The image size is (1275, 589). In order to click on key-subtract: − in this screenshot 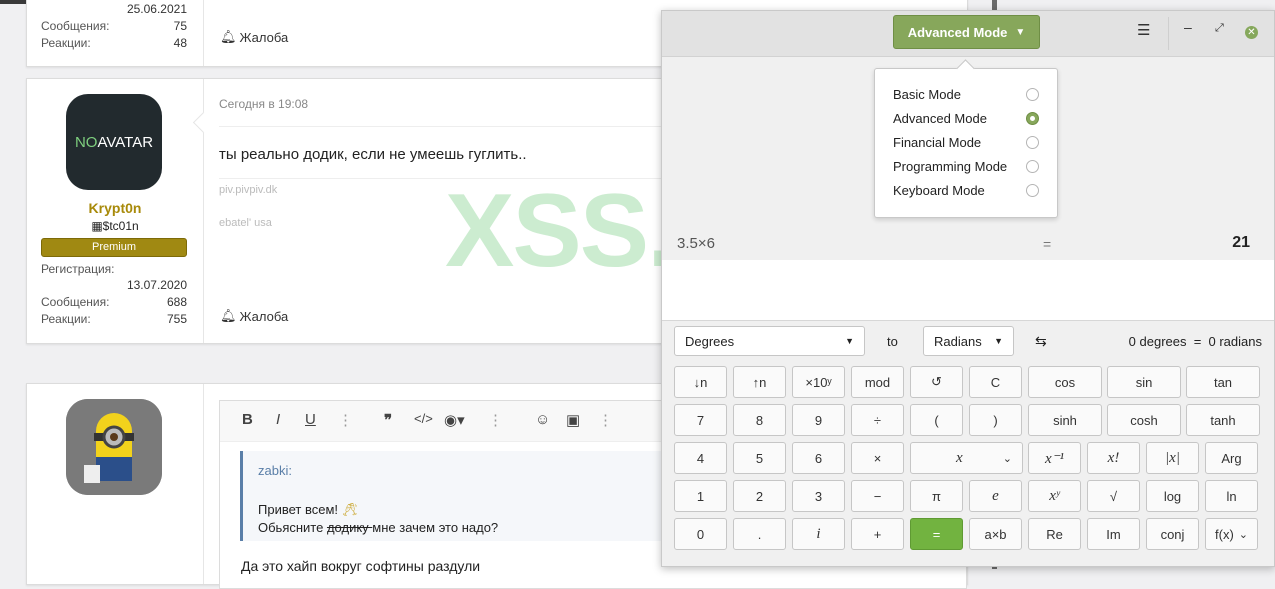, I will do `click(877, 496)`.